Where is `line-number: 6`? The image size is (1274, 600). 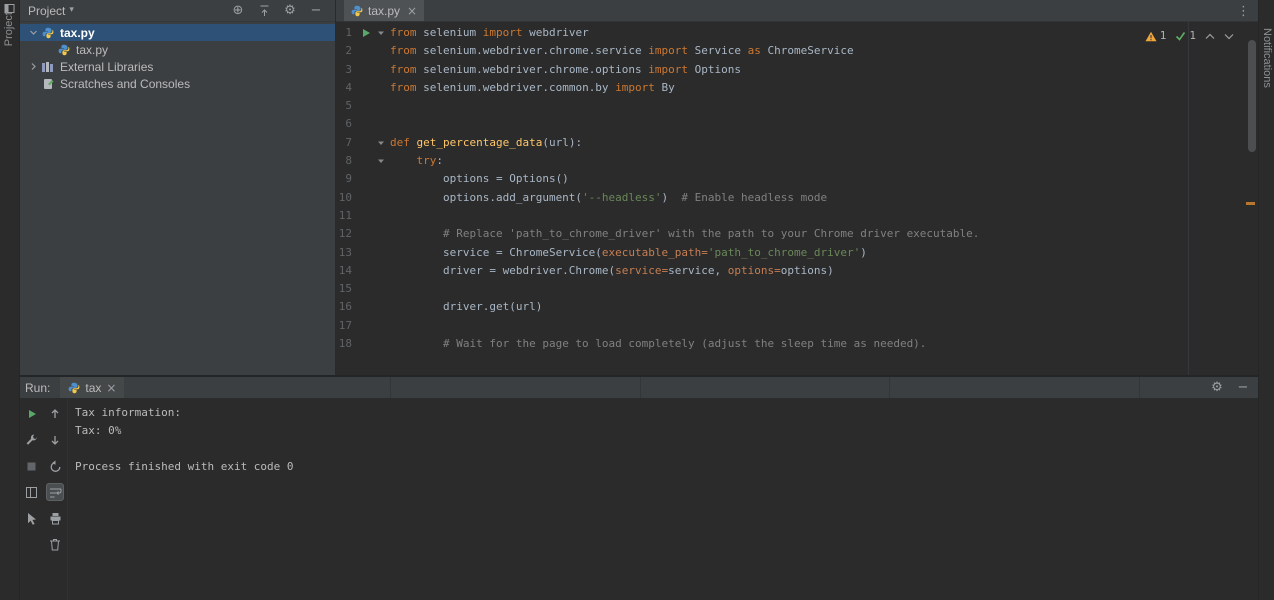
line-number: 6 is located at coordinates (348, 124).